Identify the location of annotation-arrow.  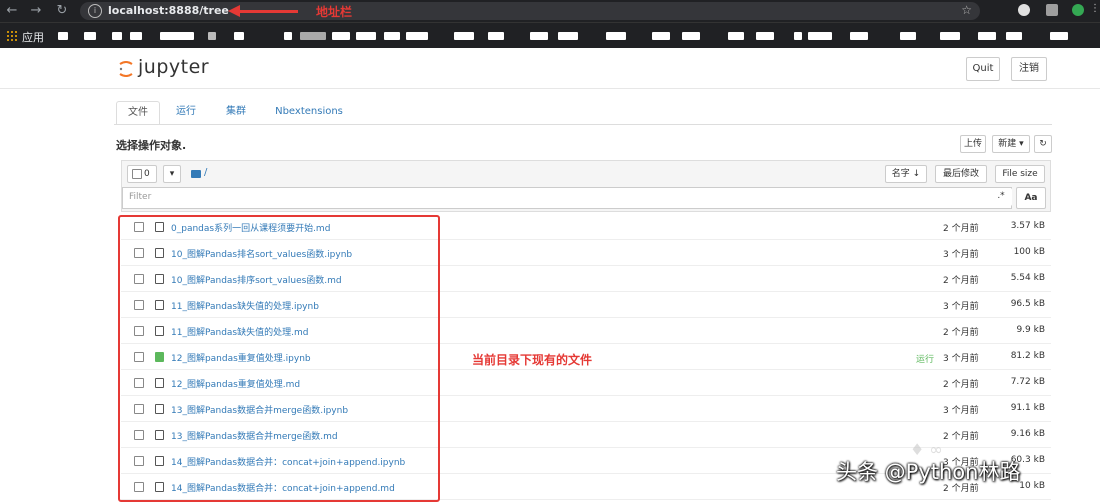
(268, 11).